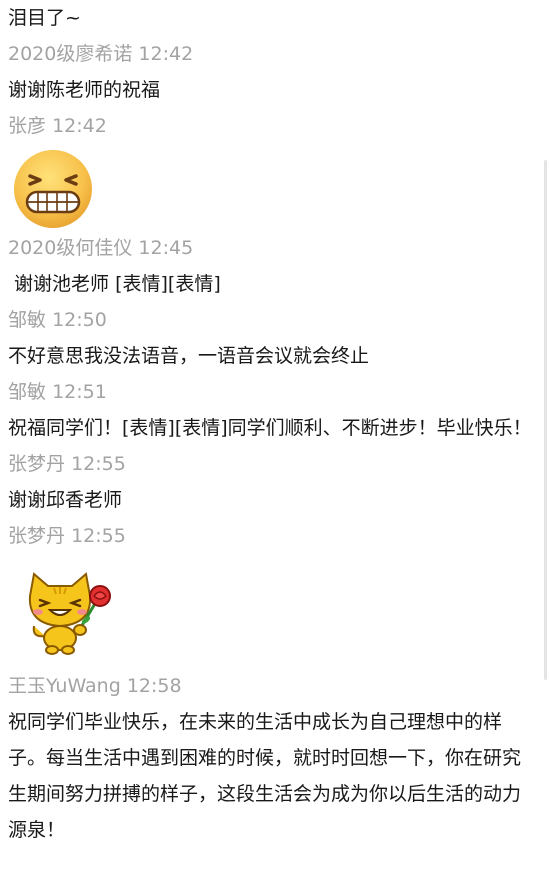  Describe the element at coordinates (84, 90) in the screenshot. I see `message-text: 谢谢陈老师的祝福` at that location.